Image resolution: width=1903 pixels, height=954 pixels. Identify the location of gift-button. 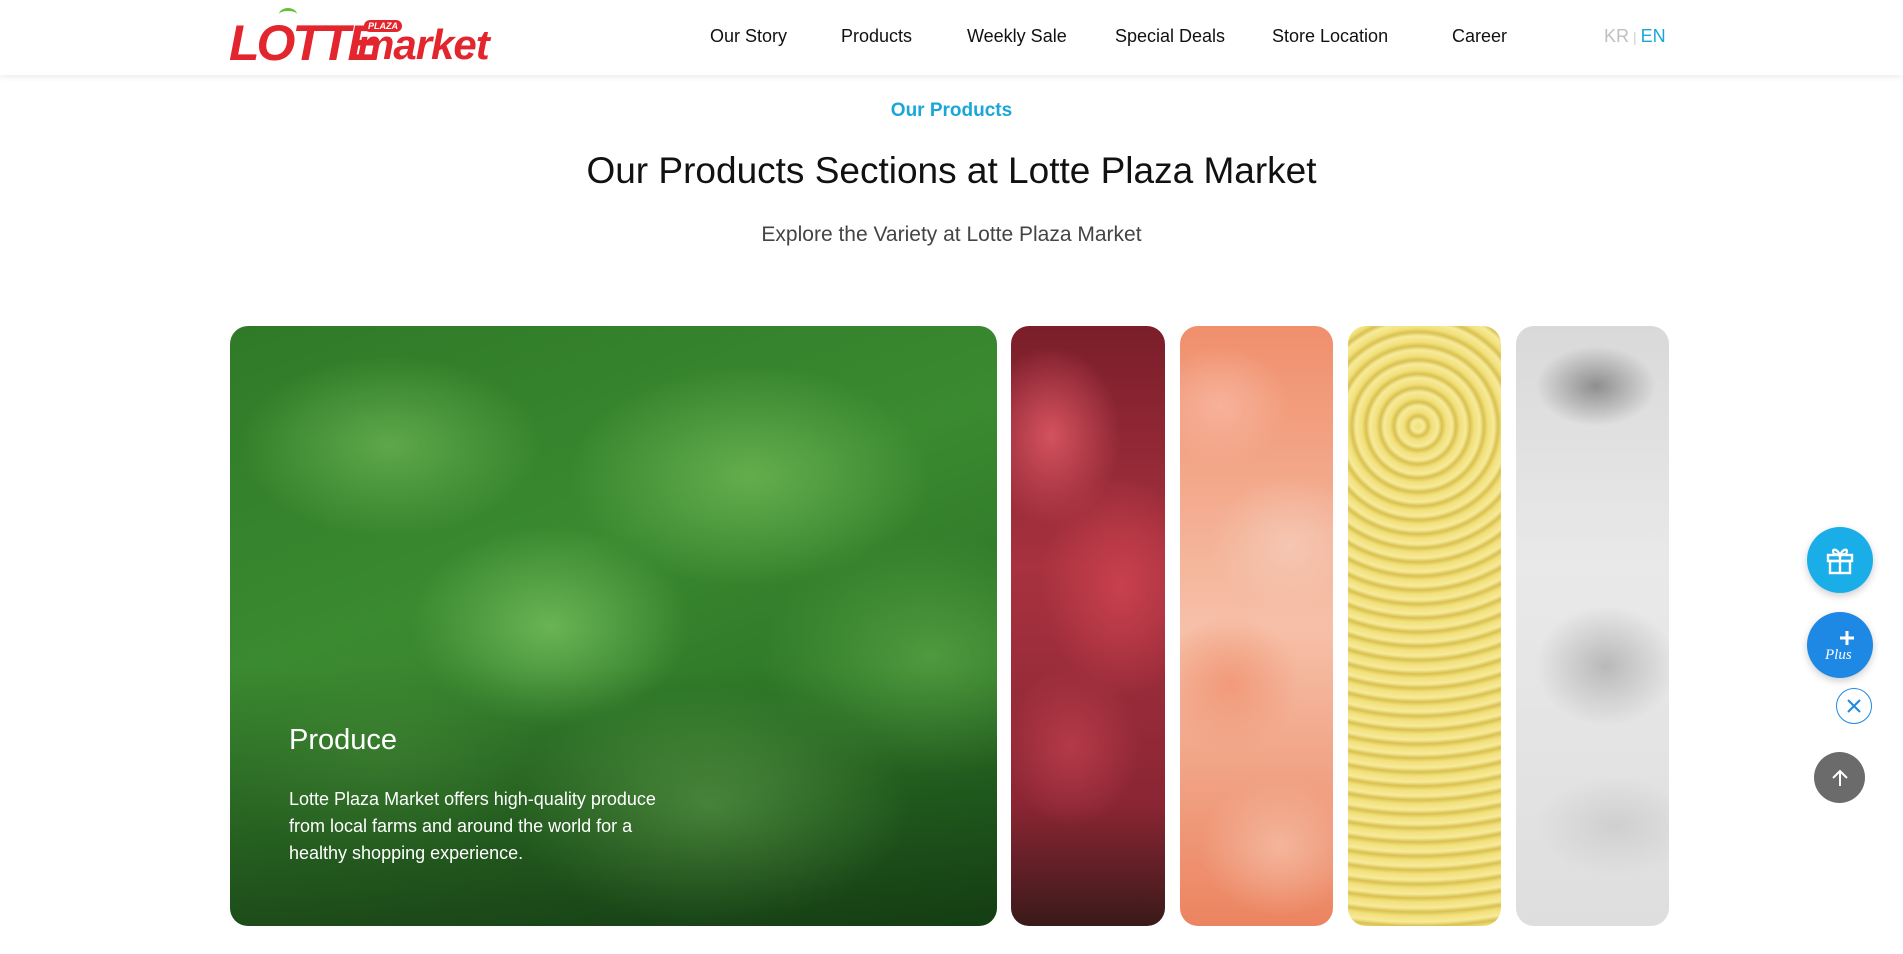
(1840, 560).